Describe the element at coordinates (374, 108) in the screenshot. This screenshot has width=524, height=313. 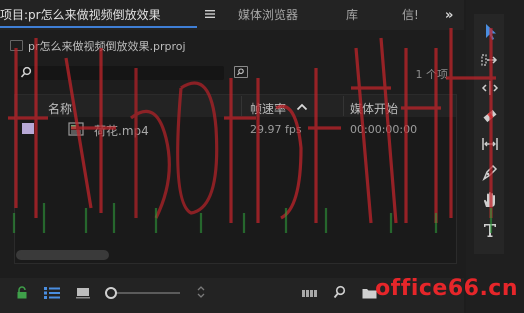
I see `column-header-media-start: 媒体开始` at that location.